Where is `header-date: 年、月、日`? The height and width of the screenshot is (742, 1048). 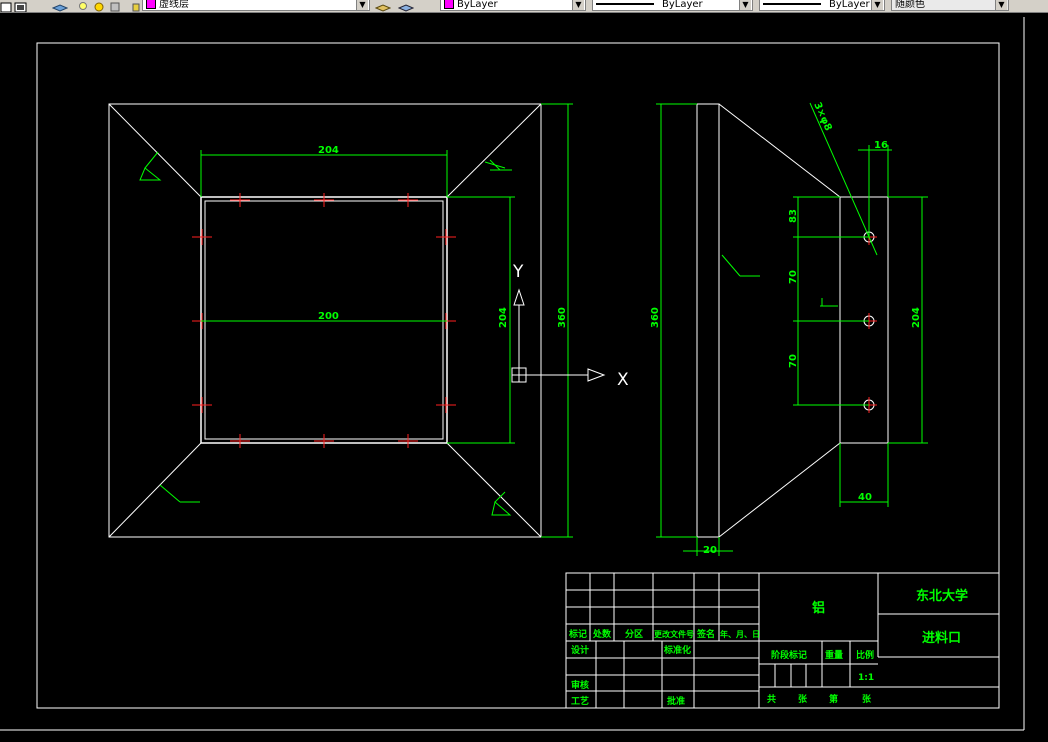 header-date: 年、月、日 is located at coordinates (740, 634).